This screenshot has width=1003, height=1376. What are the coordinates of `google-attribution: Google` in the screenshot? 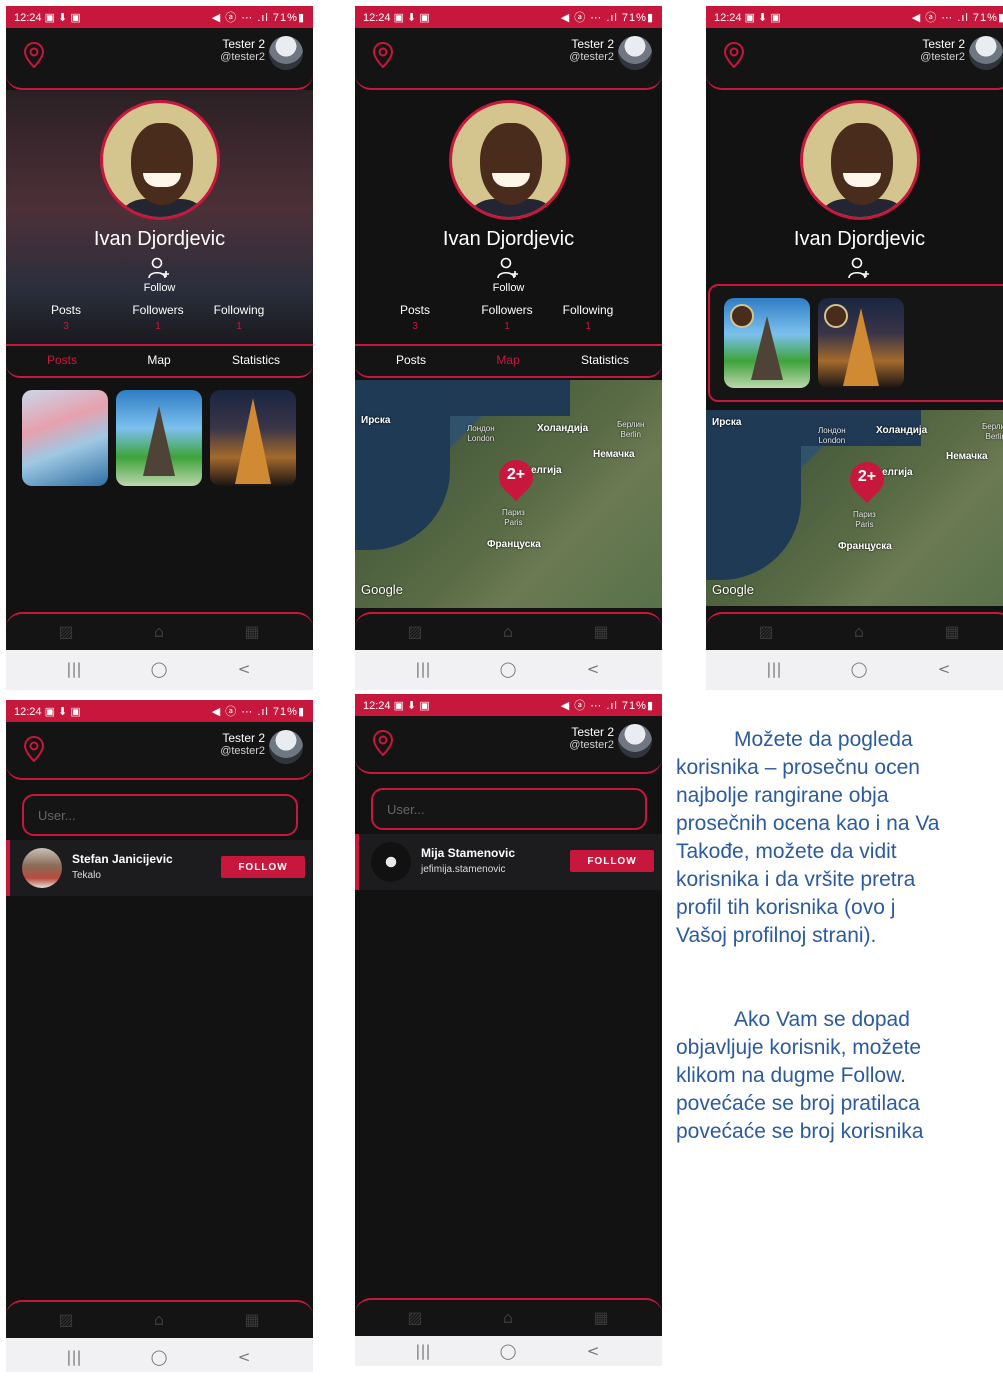 It's located at (382, 589).